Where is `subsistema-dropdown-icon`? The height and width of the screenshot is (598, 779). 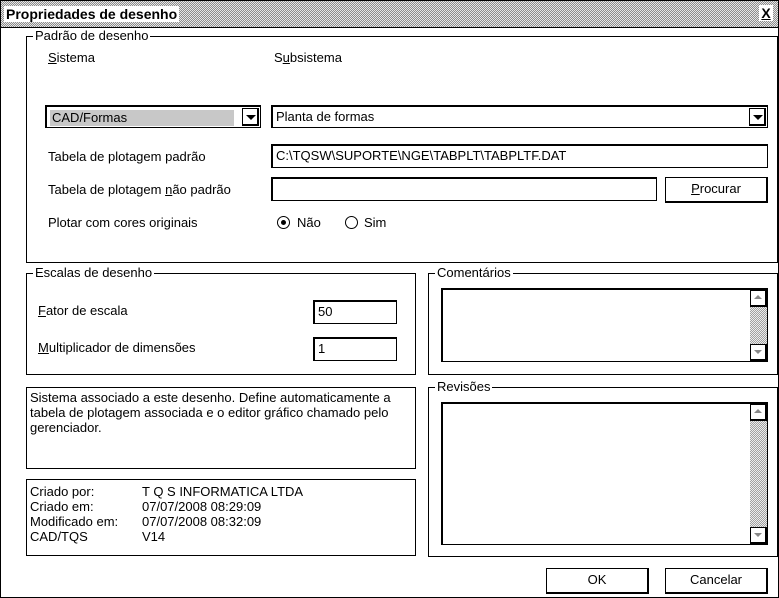 subsistema-dropdown-icon is located at coordinates (757, 117).